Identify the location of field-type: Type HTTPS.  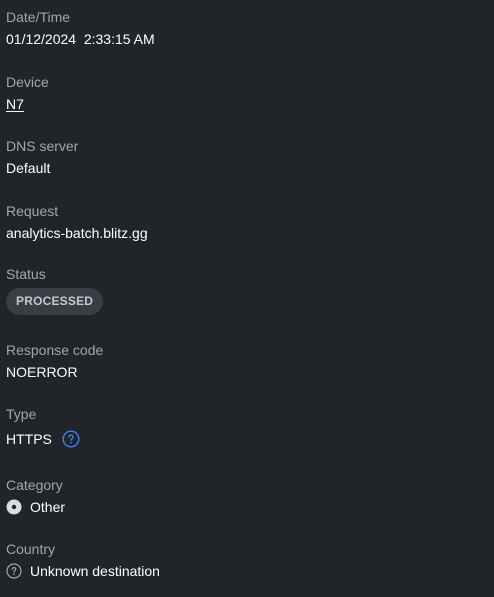
(247, 427).